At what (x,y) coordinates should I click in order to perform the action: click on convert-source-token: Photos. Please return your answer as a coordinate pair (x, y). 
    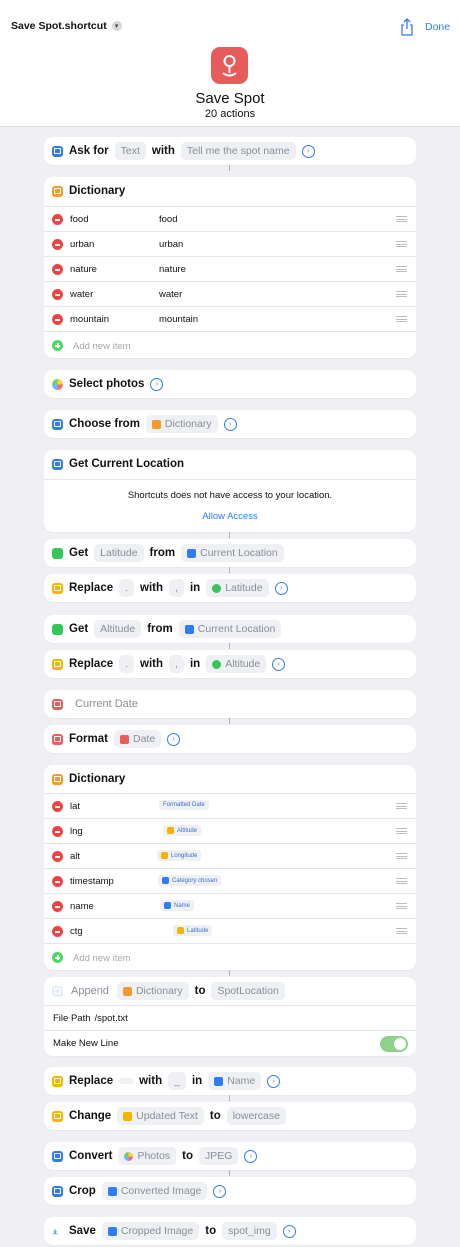
    Looking at the image, I should click on (147, 1156).